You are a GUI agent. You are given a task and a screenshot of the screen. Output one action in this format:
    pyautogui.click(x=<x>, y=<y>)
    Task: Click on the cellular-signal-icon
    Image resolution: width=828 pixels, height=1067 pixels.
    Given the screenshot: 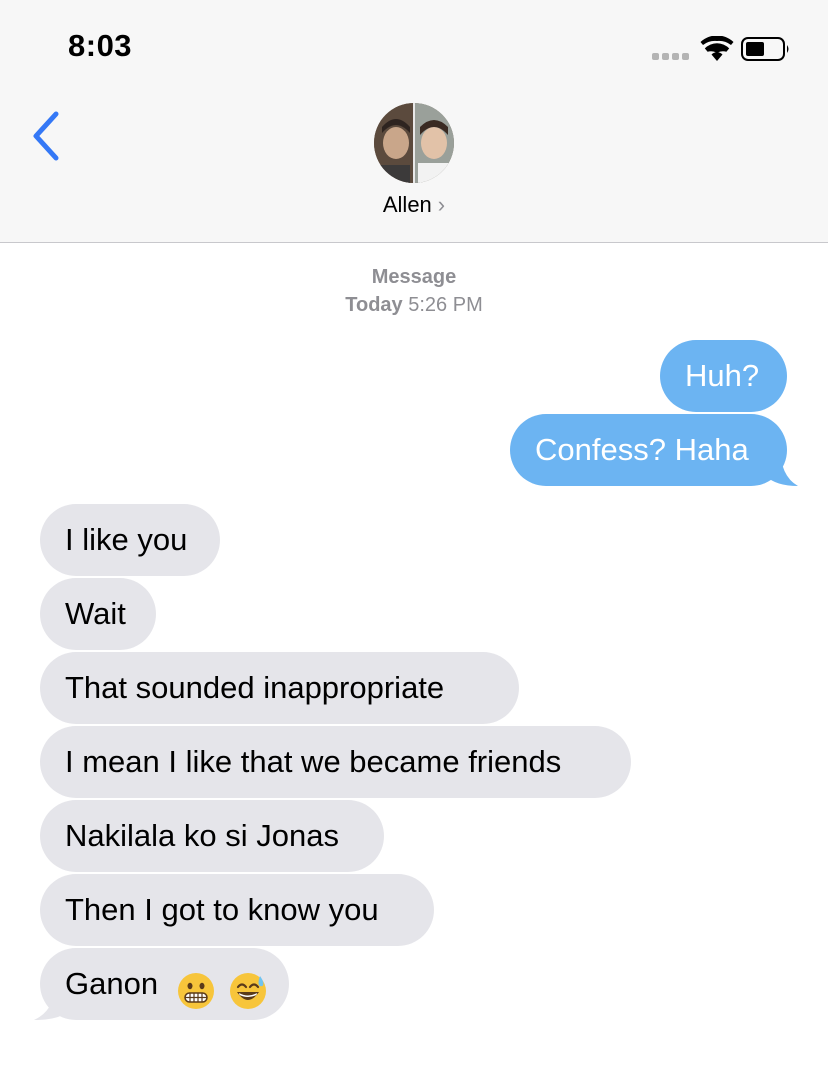 What is the action you would take?
    pyautogui.click(x=672, y=57)
    